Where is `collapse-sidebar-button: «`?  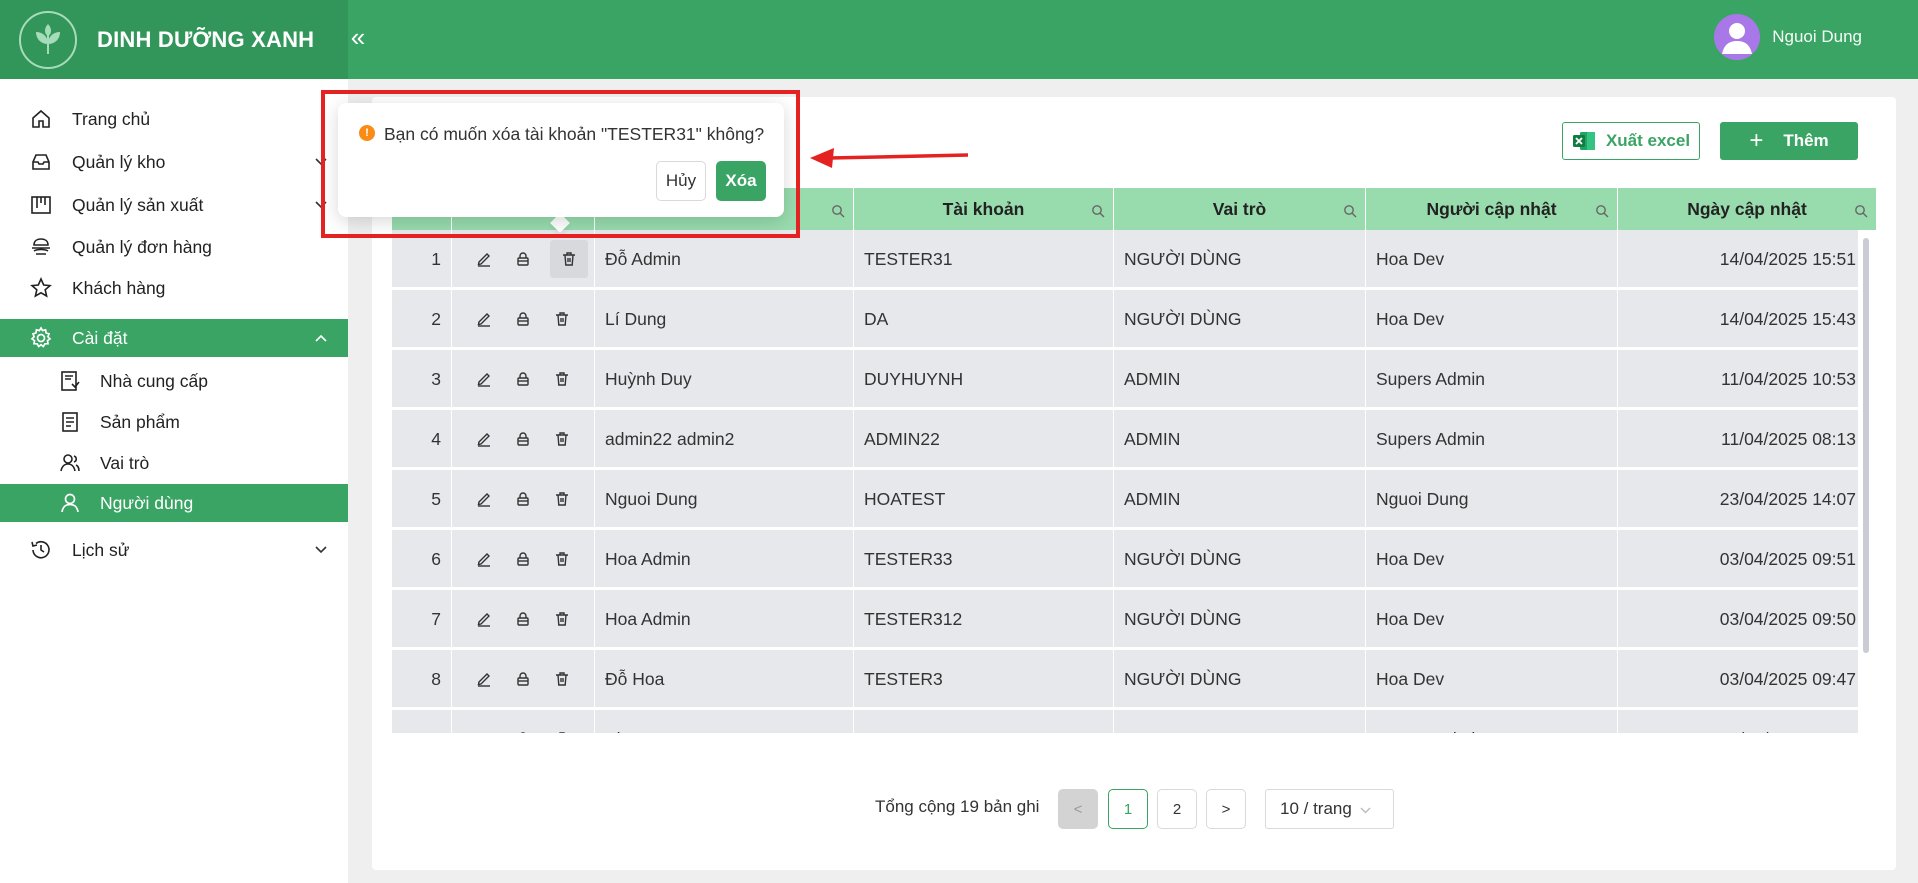
collapse-sidebar-button: « is located at coordinates (358, 38).